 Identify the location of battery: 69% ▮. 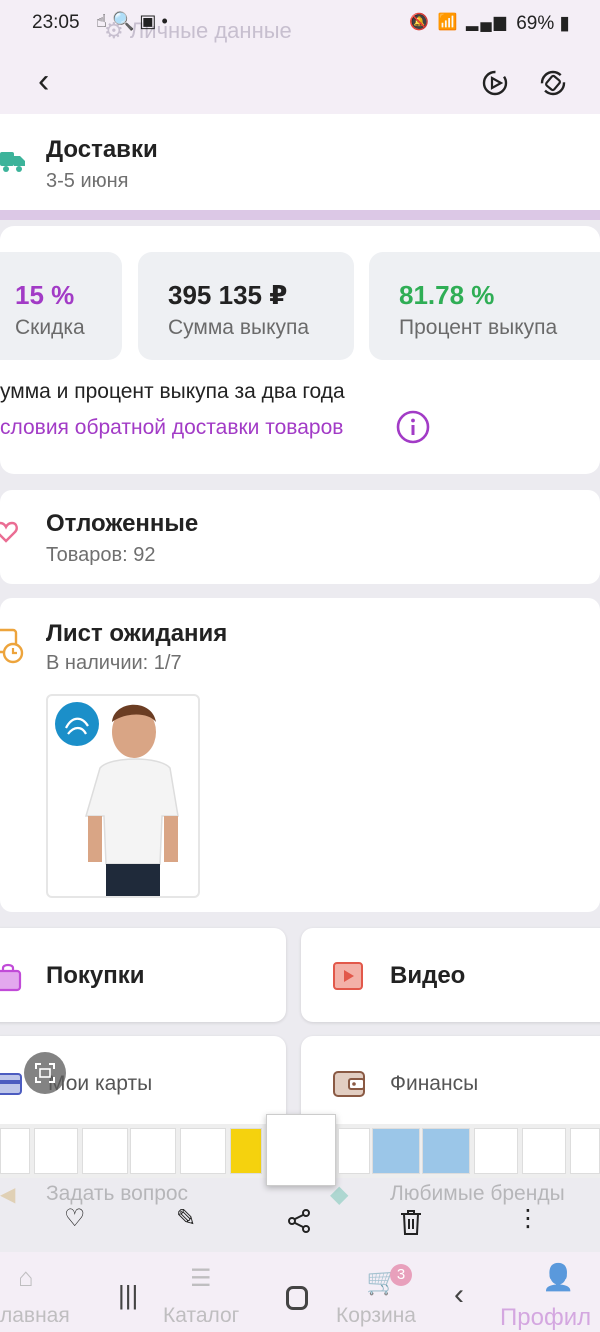
(543, 23).